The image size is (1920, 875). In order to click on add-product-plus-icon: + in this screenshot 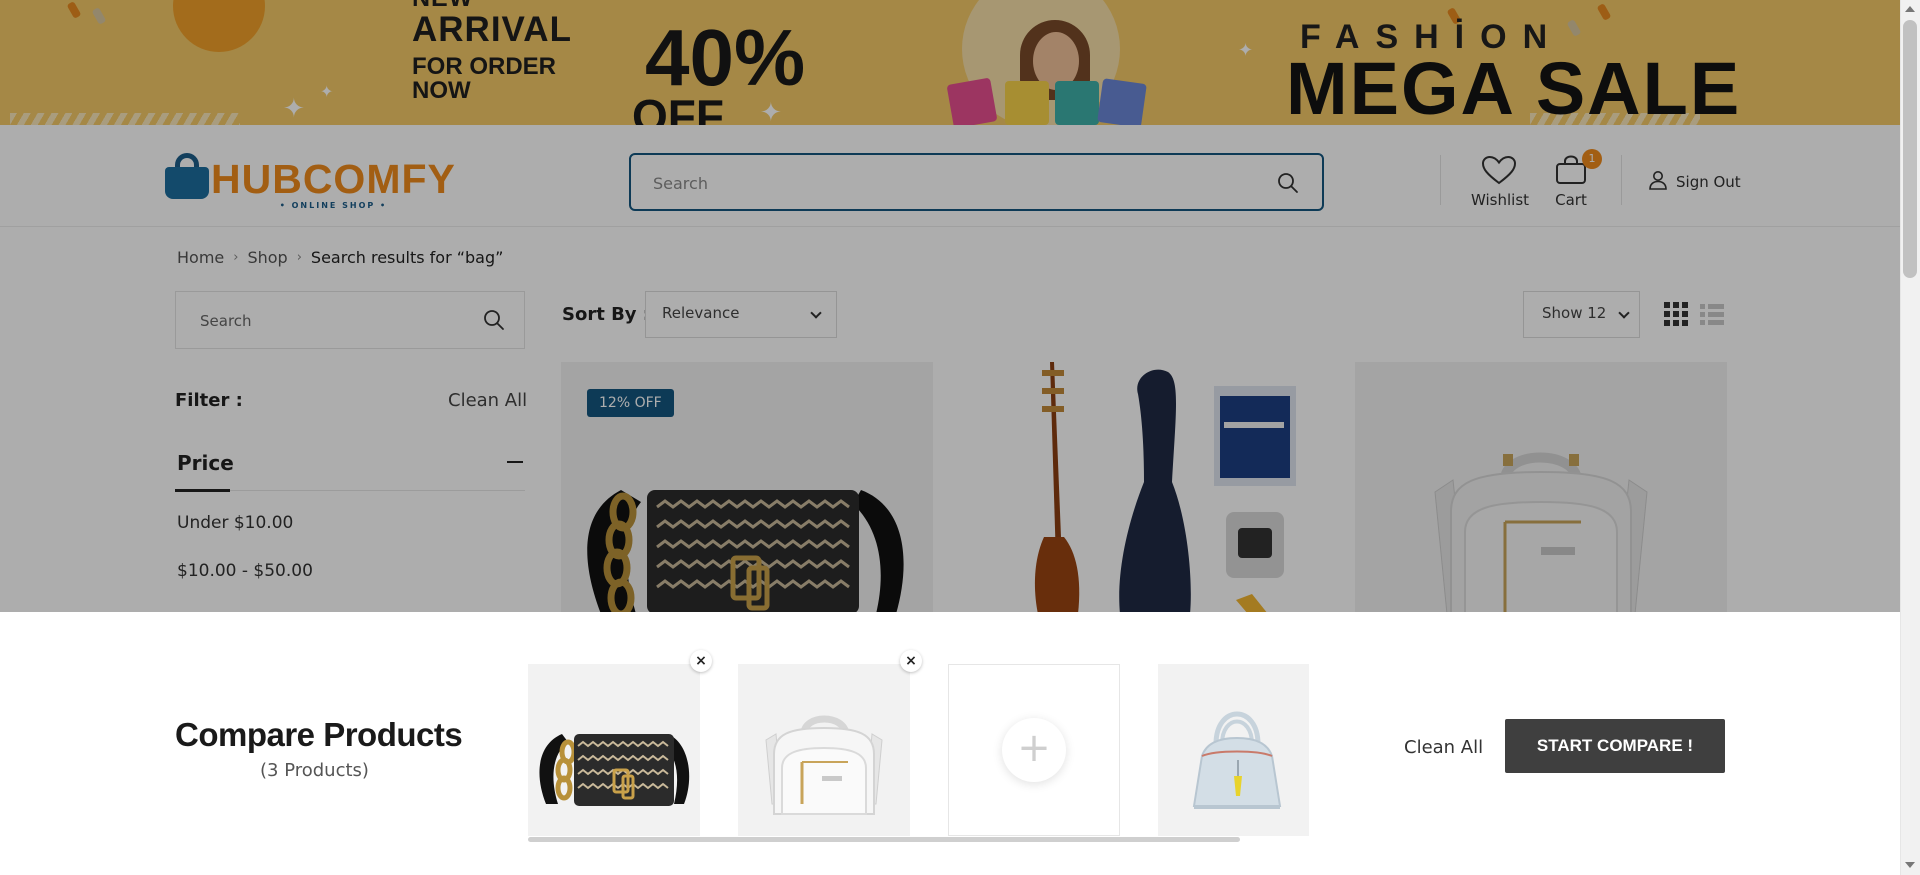, I will do `click(1034, 750)`.